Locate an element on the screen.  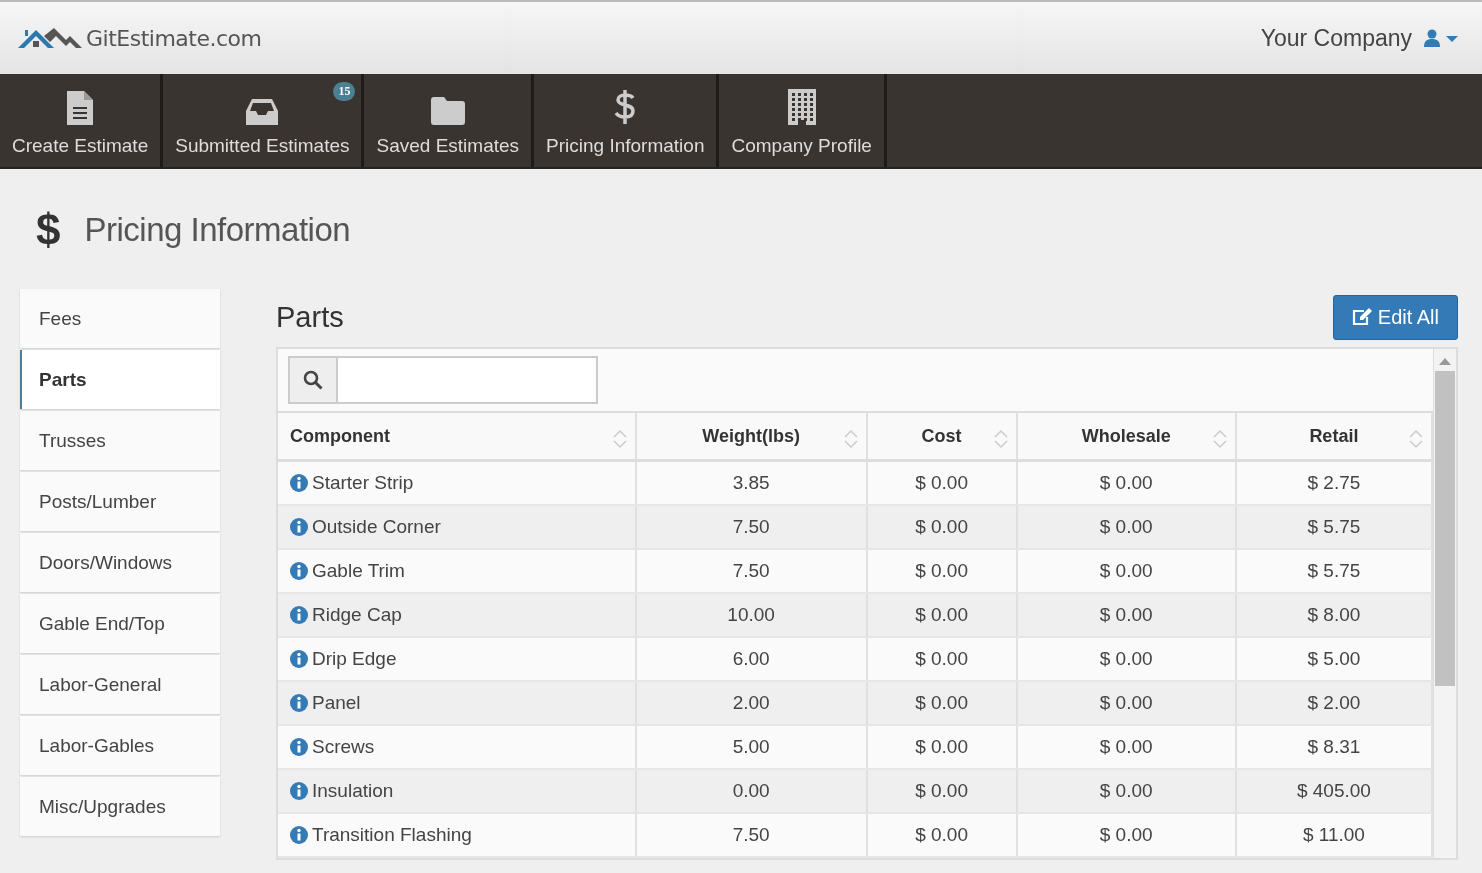
sidebar-item: Misc/Upgrades is located at coordinates (120, 806).